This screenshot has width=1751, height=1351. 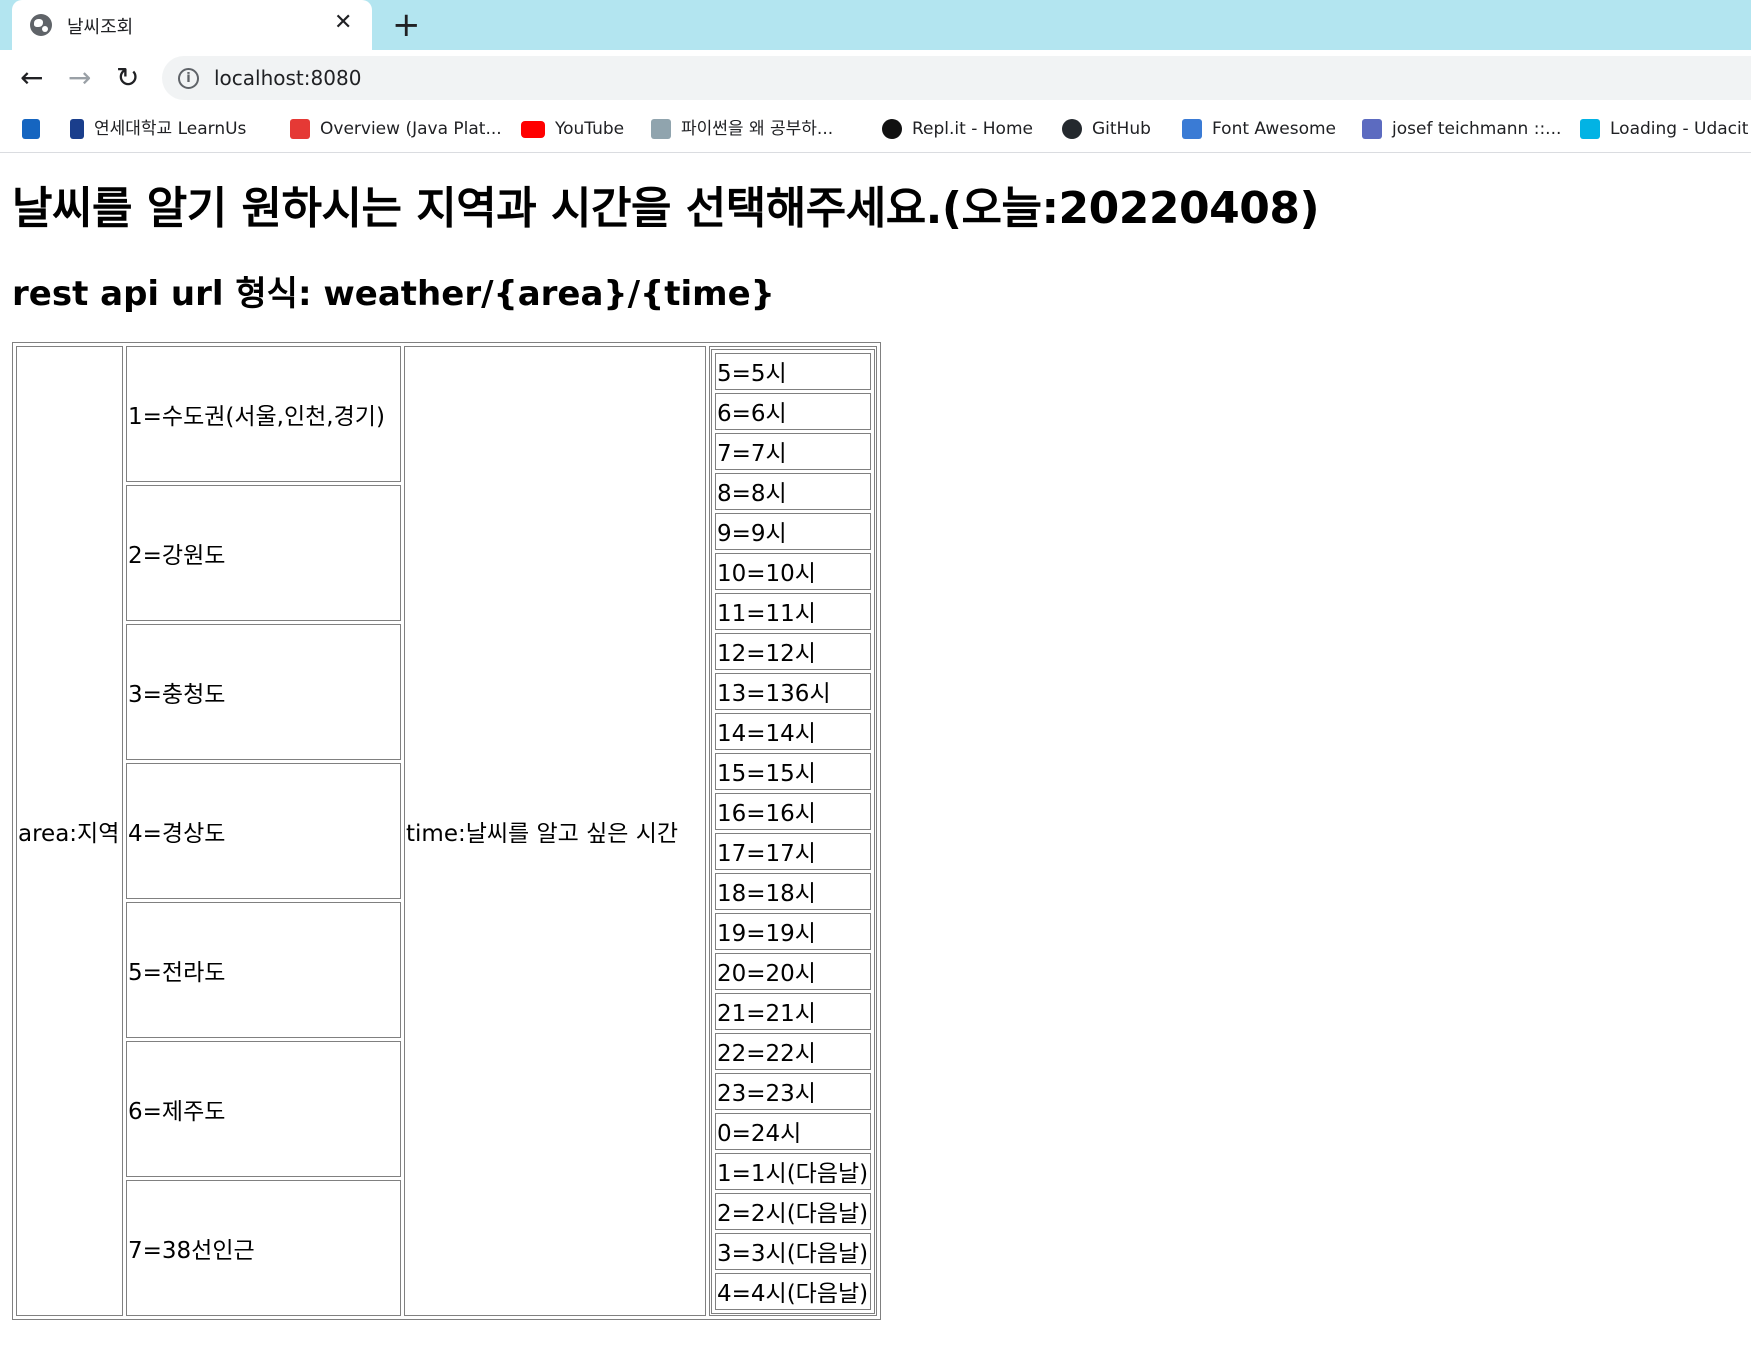 What do you see at coordinates (793, 1051) in the screenshot?
I see `hour-cell: 22=22시` at bounding box center [793, 1051].